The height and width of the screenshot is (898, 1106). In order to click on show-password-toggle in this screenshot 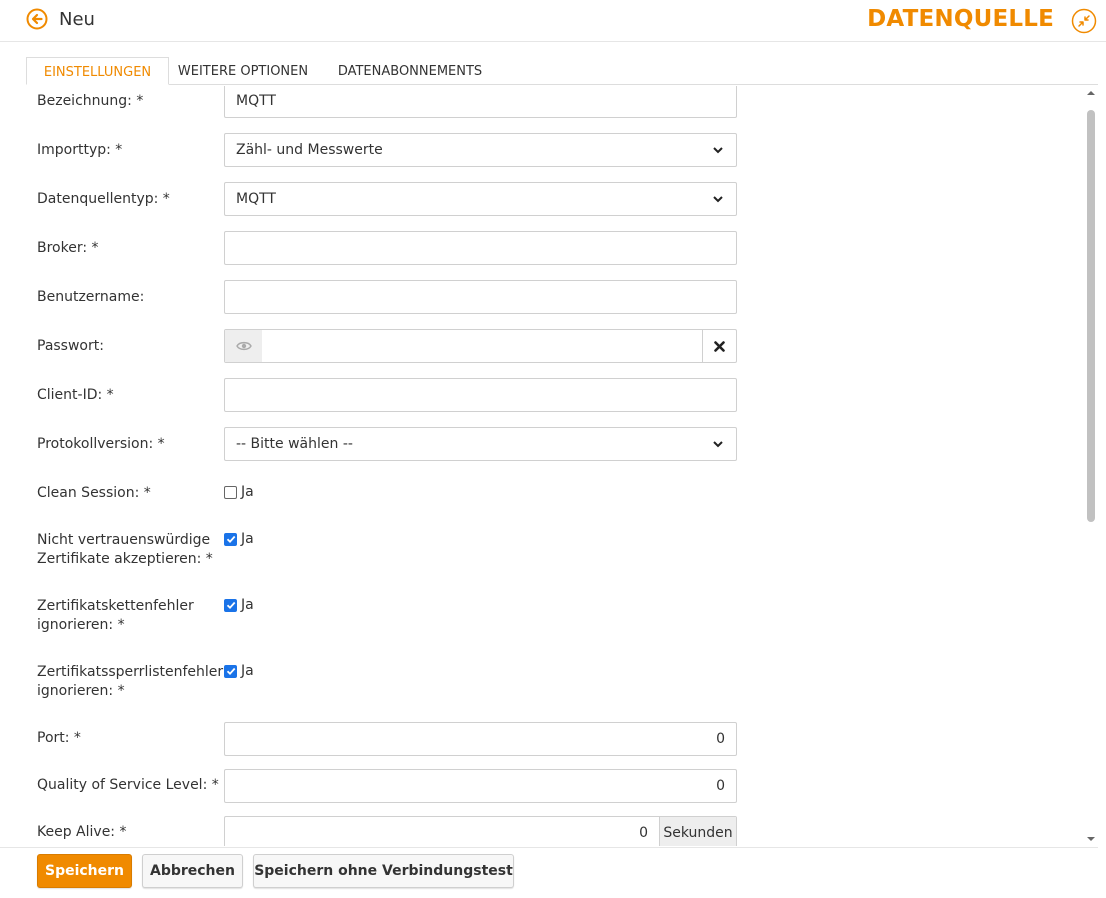, I will do `click(243, 346)`.